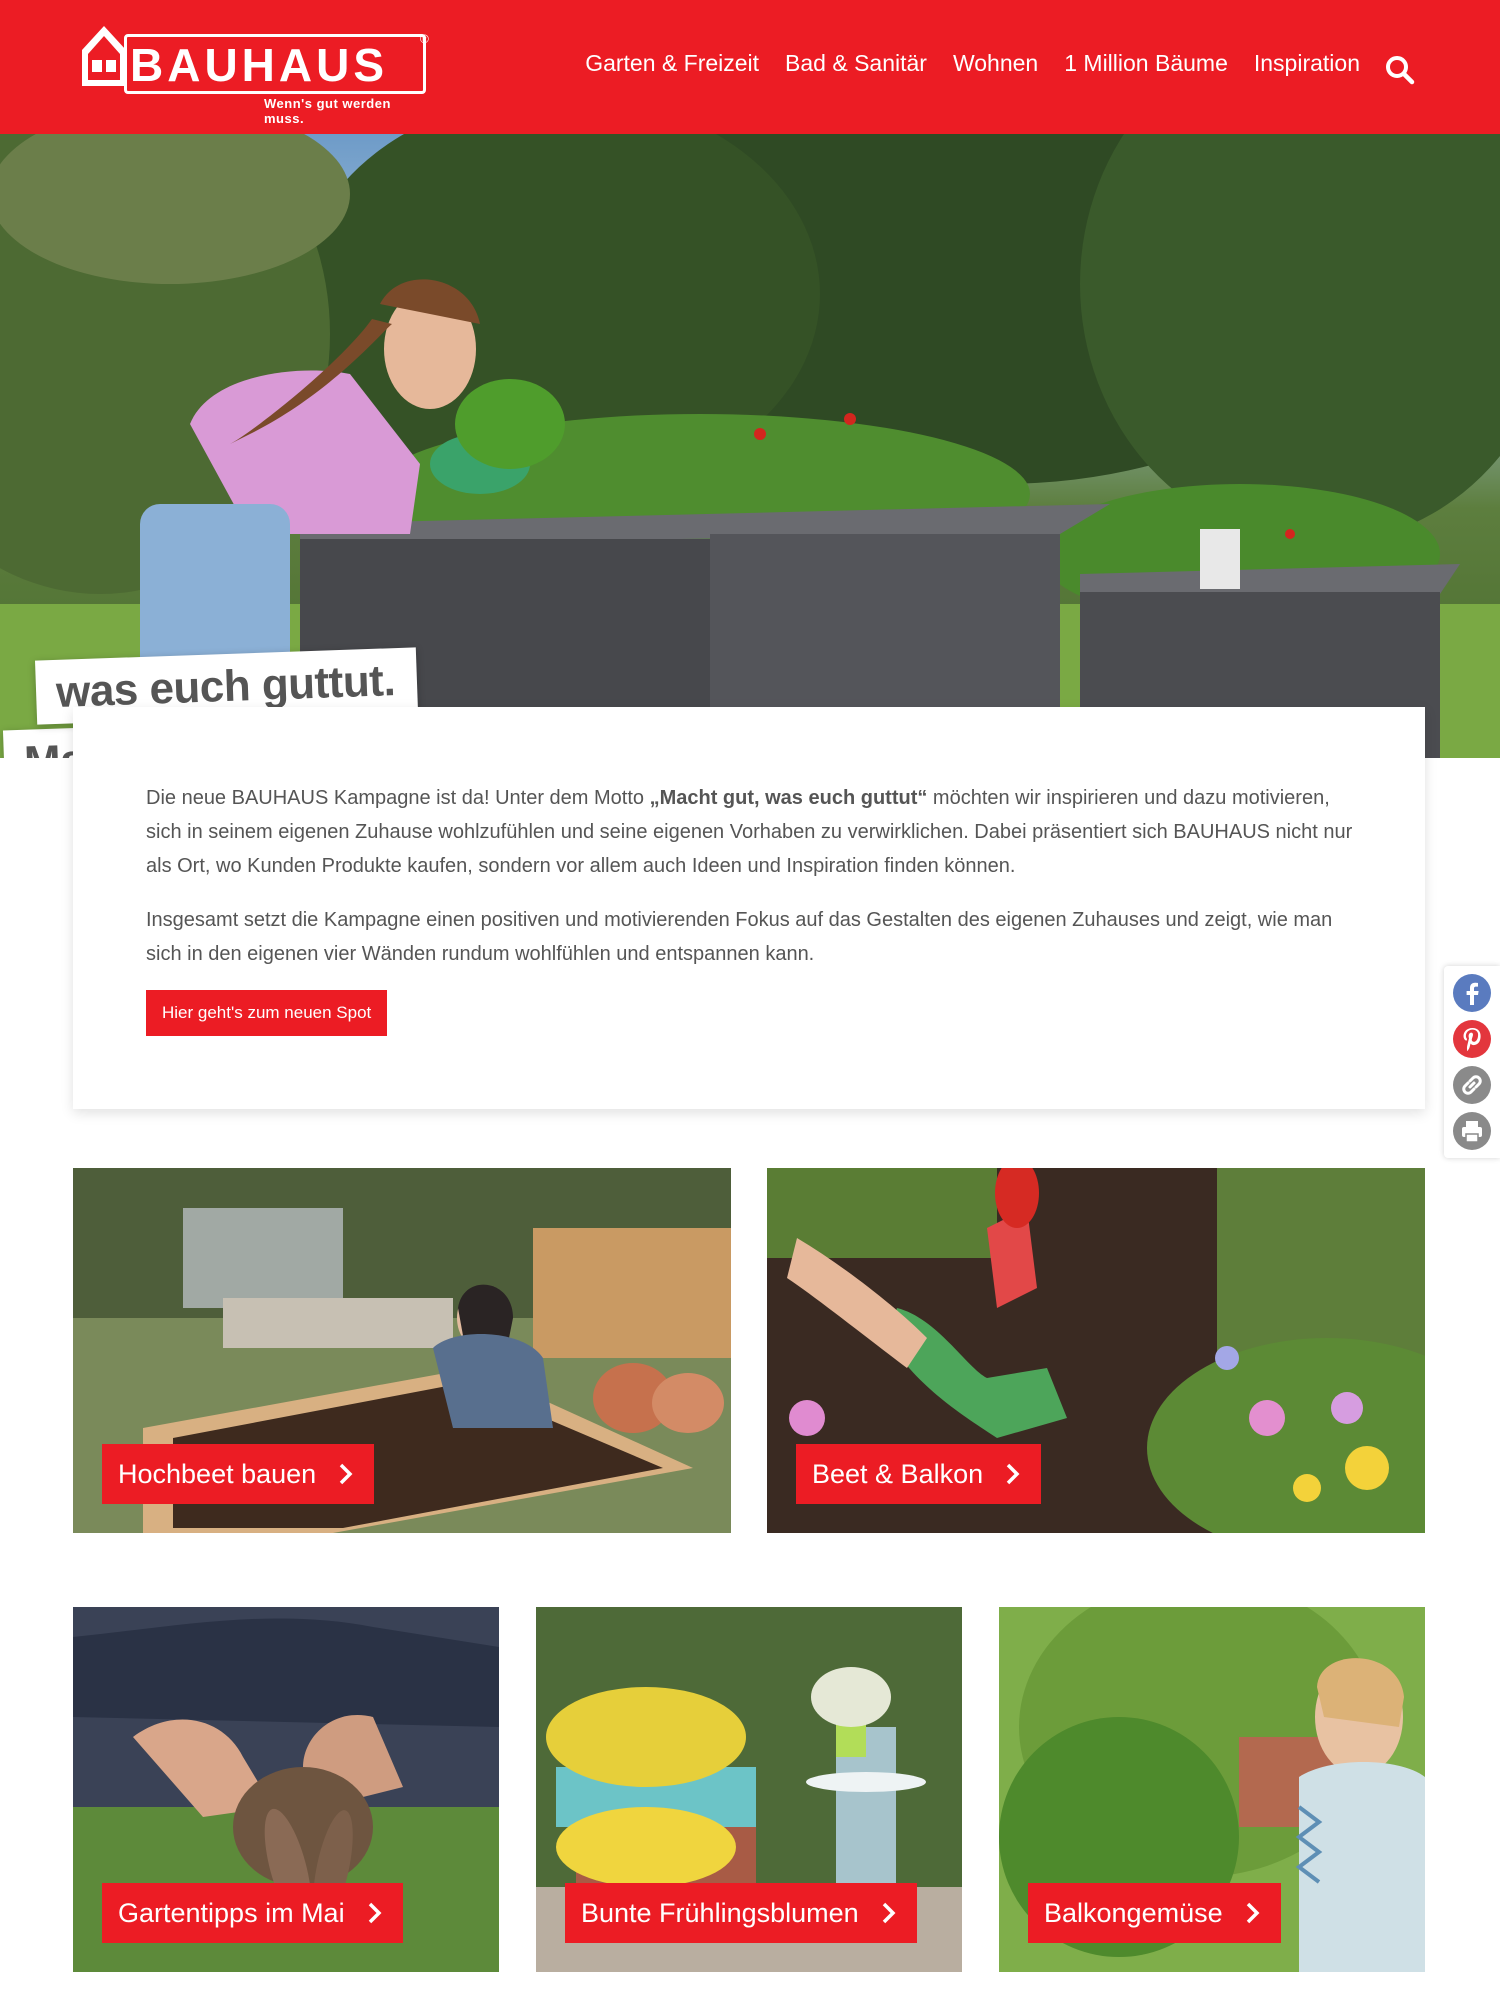  Describe the element at coordinates (1212, 1789) in the screenshot. I see `tile-balkongemuese: Balkongemüse` at that location.